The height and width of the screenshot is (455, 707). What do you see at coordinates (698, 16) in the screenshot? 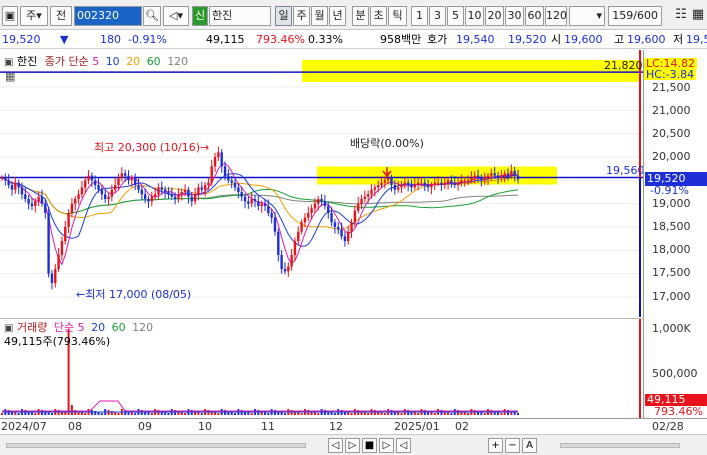
I see `grid-chart-icon: ▦` at bounding box center [698, 16].